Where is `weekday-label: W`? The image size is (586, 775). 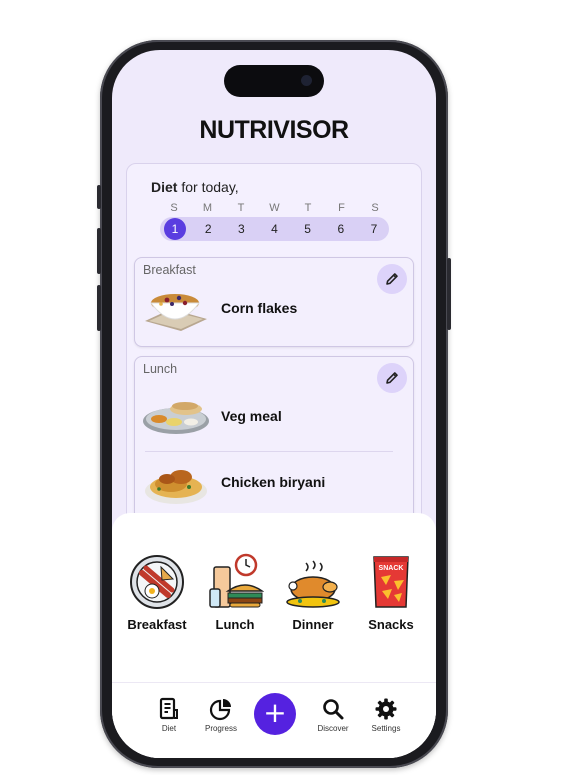 weekday-label: W is located at coordinates (274, 208).